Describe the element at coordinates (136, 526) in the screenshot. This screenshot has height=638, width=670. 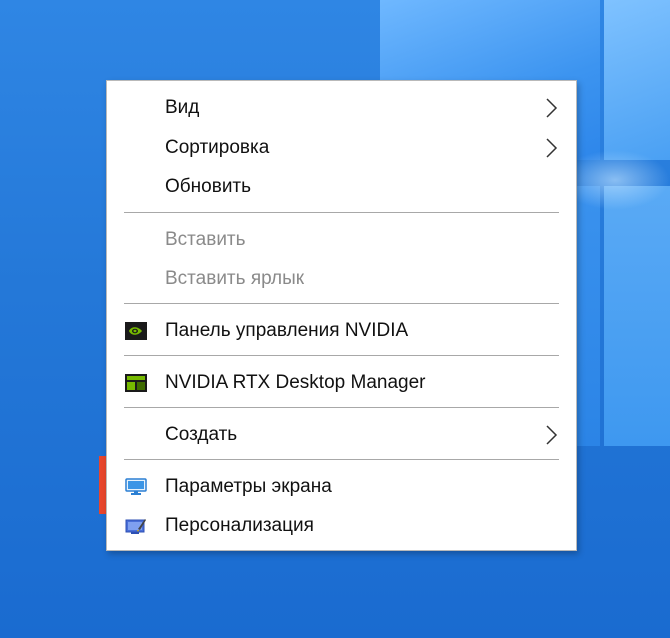
I see `personalization-icon` at that location.